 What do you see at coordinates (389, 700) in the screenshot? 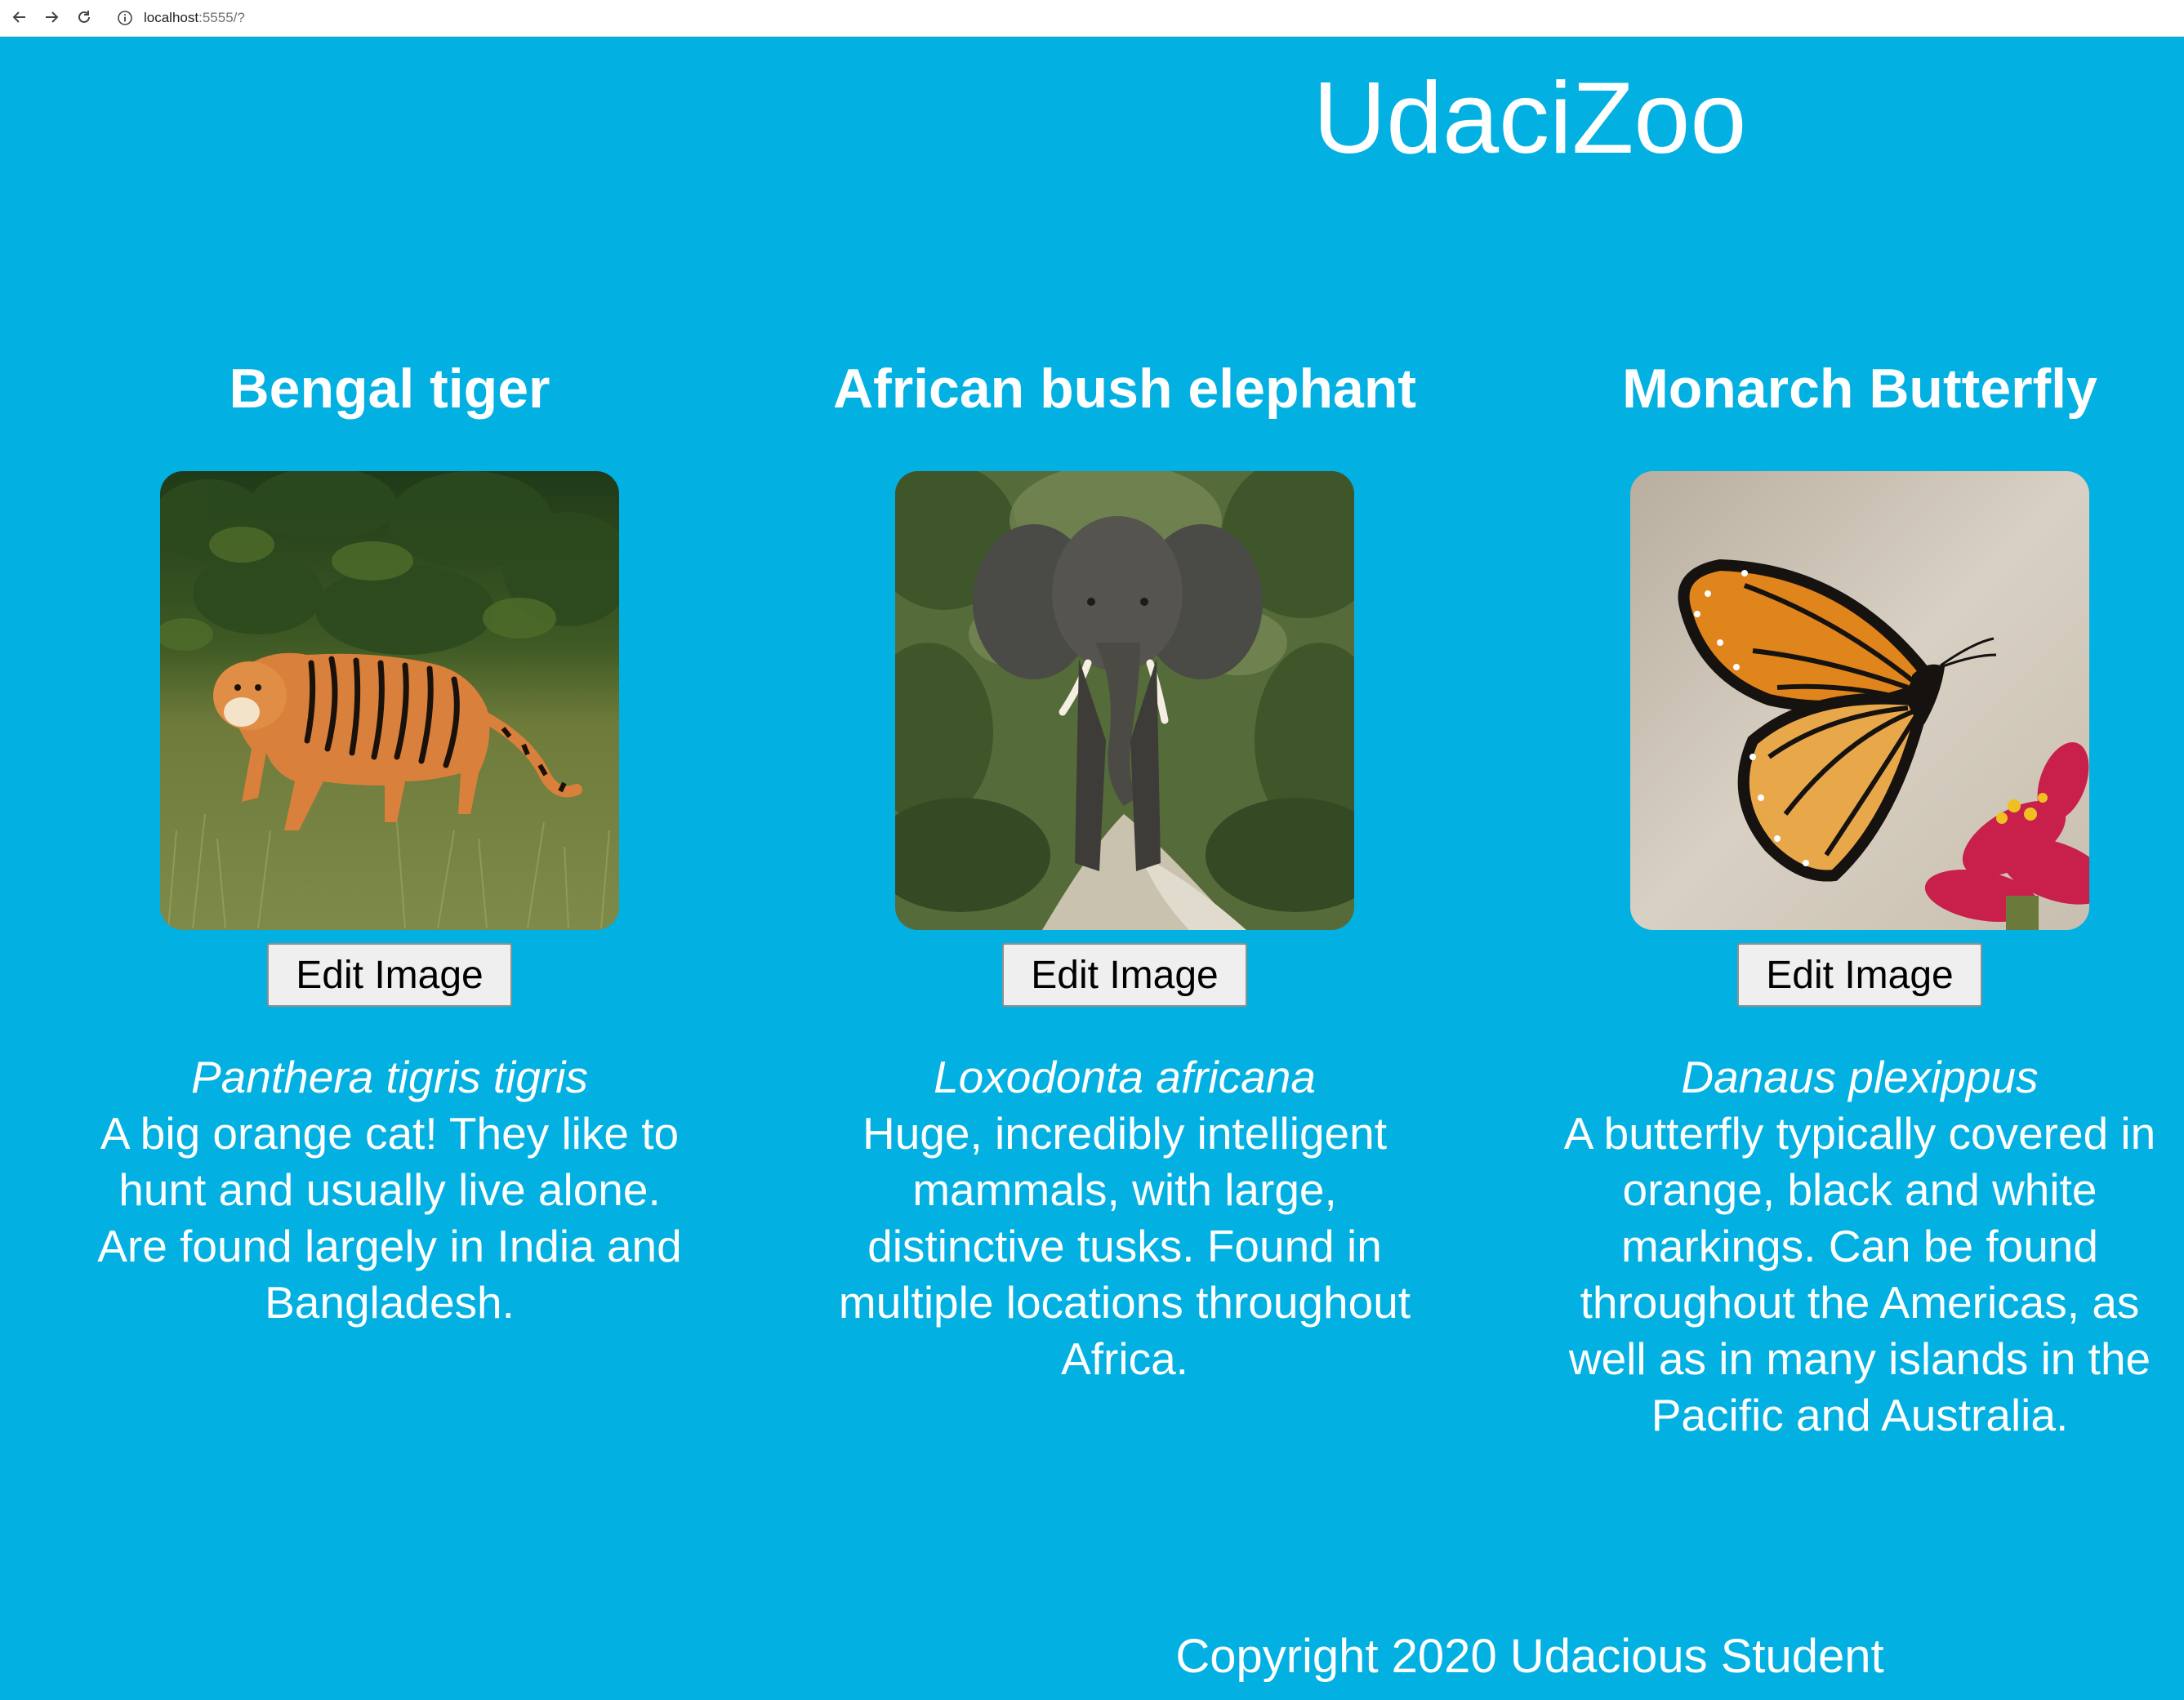
I see `tiger-image` at bounding box center [389, 700].